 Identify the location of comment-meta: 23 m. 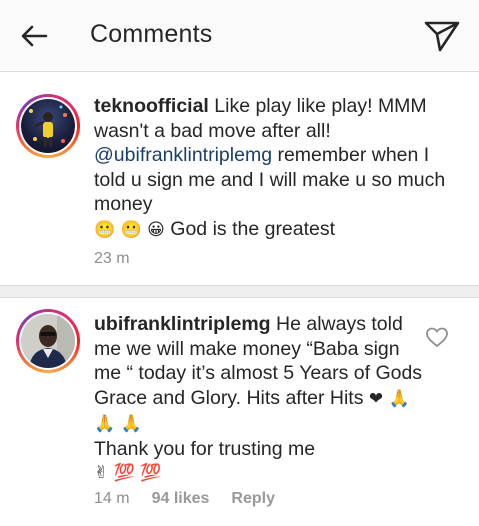
(112, 259).